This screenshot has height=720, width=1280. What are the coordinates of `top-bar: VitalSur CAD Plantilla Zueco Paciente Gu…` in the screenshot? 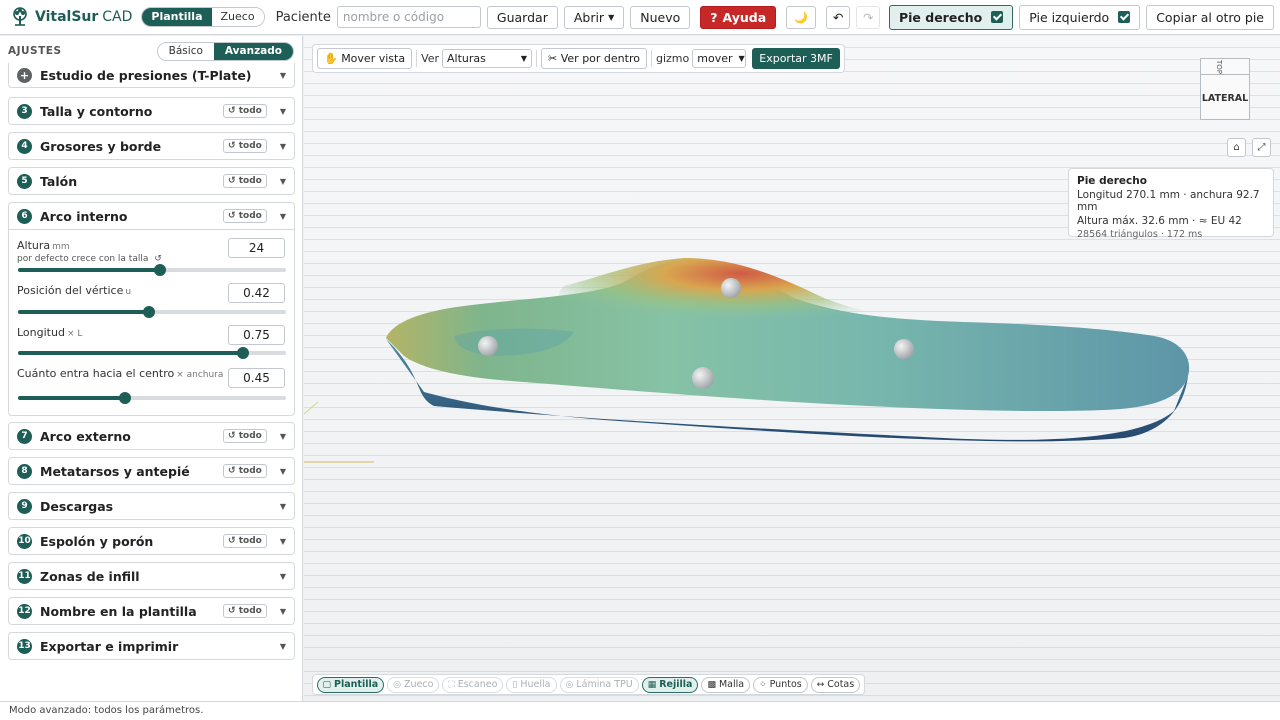 It's located at (640, 17).